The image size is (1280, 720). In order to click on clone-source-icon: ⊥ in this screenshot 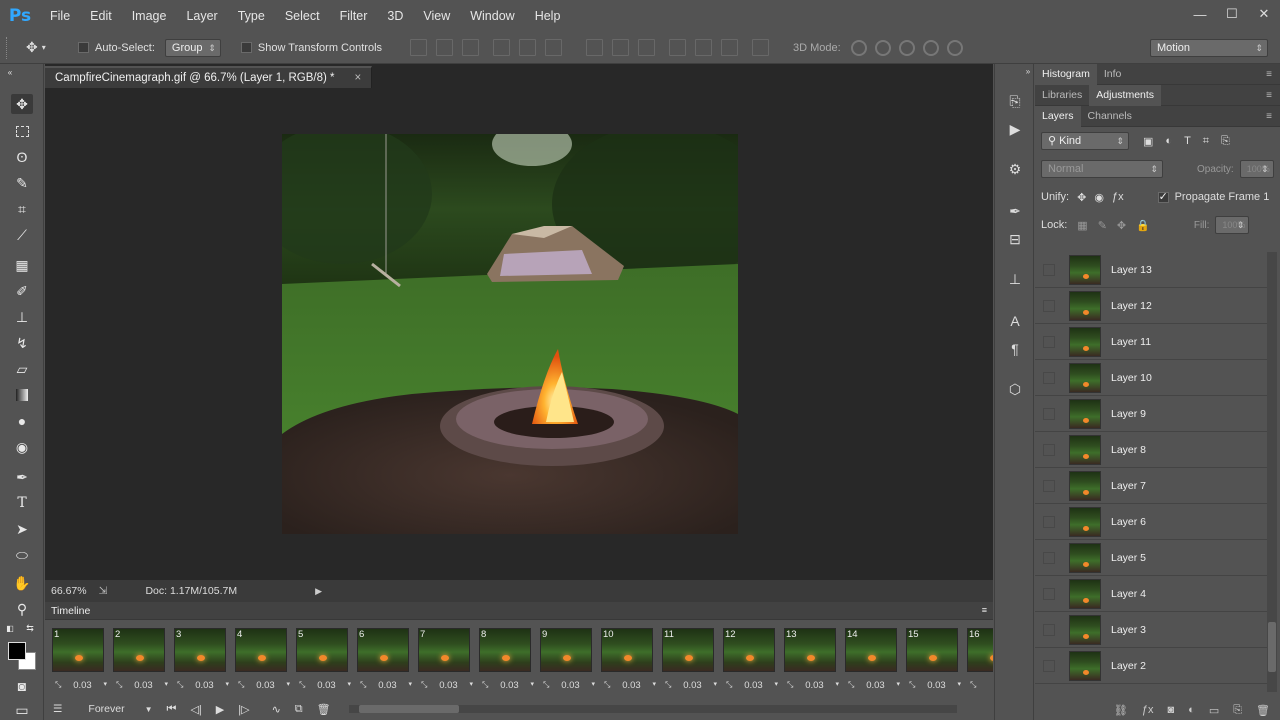, I will do `click(1015, 279)`.